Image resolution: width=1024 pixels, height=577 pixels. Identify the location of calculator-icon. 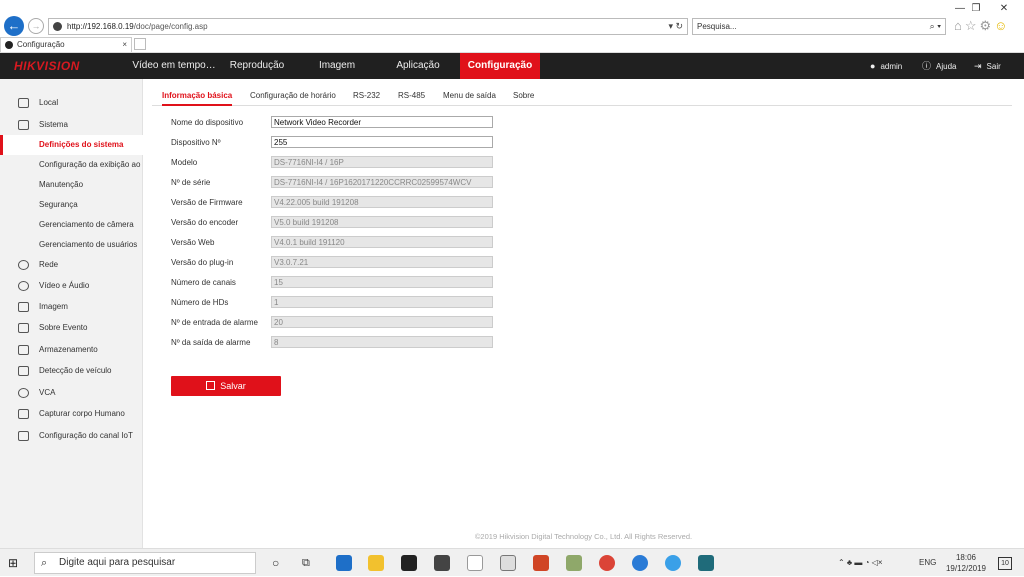
(508, 563).